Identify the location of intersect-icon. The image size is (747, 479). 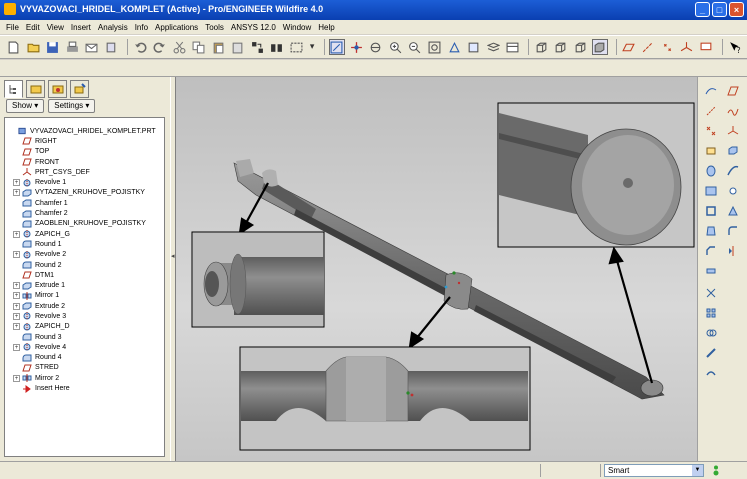
(711, 333).